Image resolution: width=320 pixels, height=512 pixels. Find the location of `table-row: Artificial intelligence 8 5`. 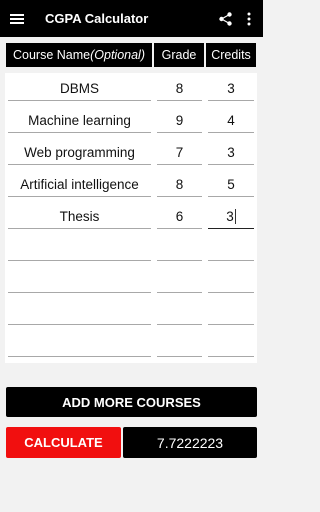

table-row: Artificial intelligence 8 5 is located at coordinates (131, 185).